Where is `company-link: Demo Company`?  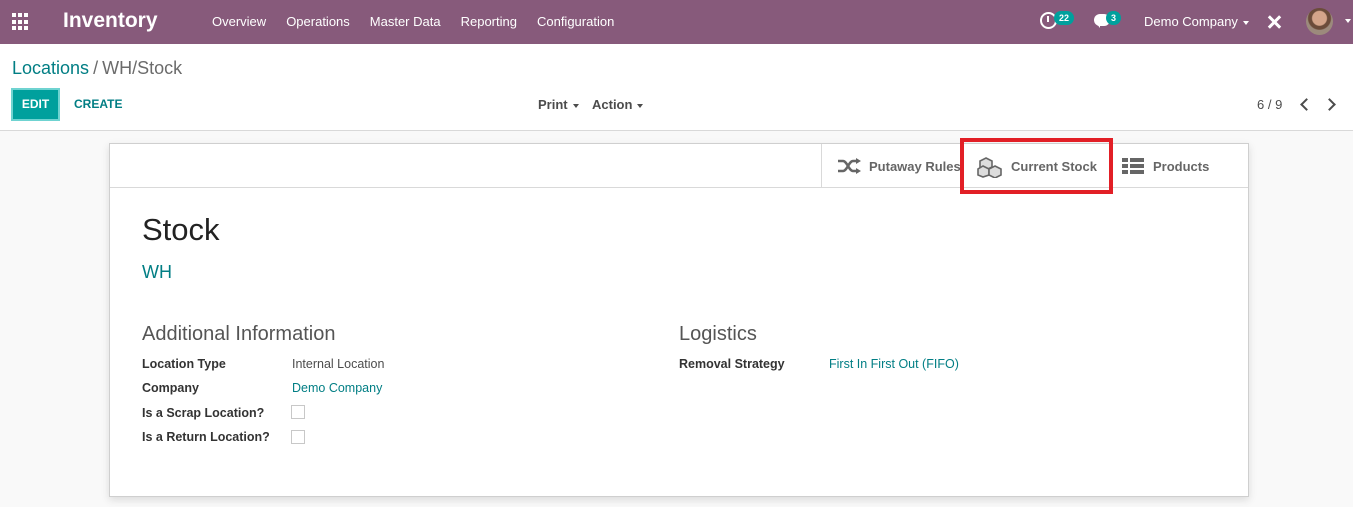 company-link: Demo Company is located at coordinates (337, 388).